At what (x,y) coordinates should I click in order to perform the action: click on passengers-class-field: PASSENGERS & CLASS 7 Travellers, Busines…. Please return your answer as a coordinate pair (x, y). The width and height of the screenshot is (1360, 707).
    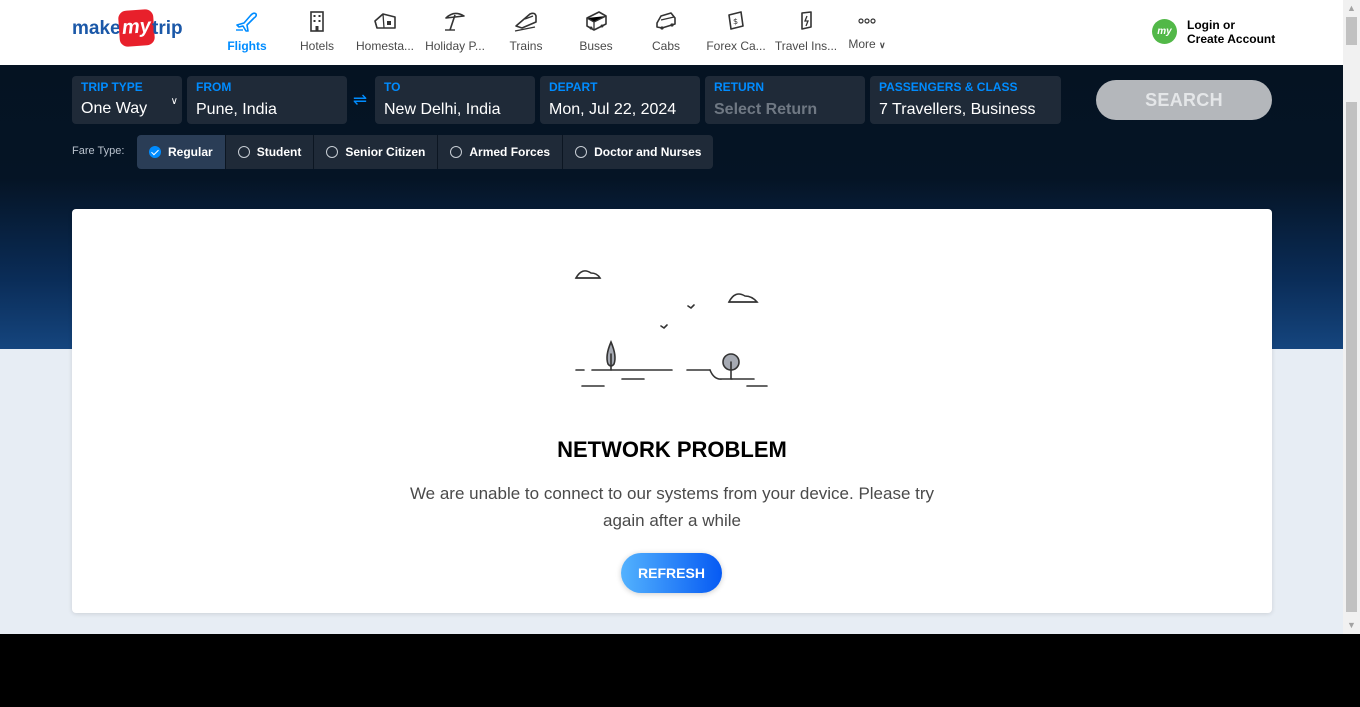
    Looking at the image, I should click on (965, 100).